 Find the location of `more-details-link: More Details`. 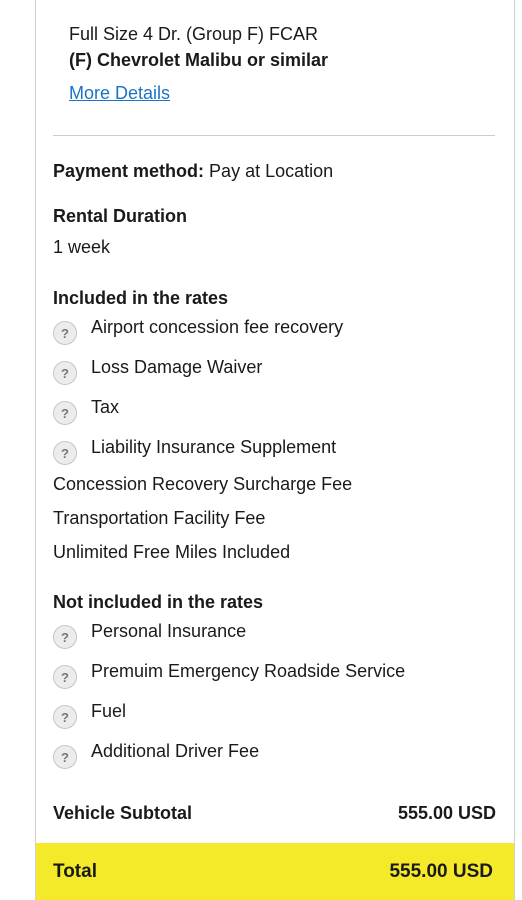

more-details-link: More Details is located at coordinates (119, 93).